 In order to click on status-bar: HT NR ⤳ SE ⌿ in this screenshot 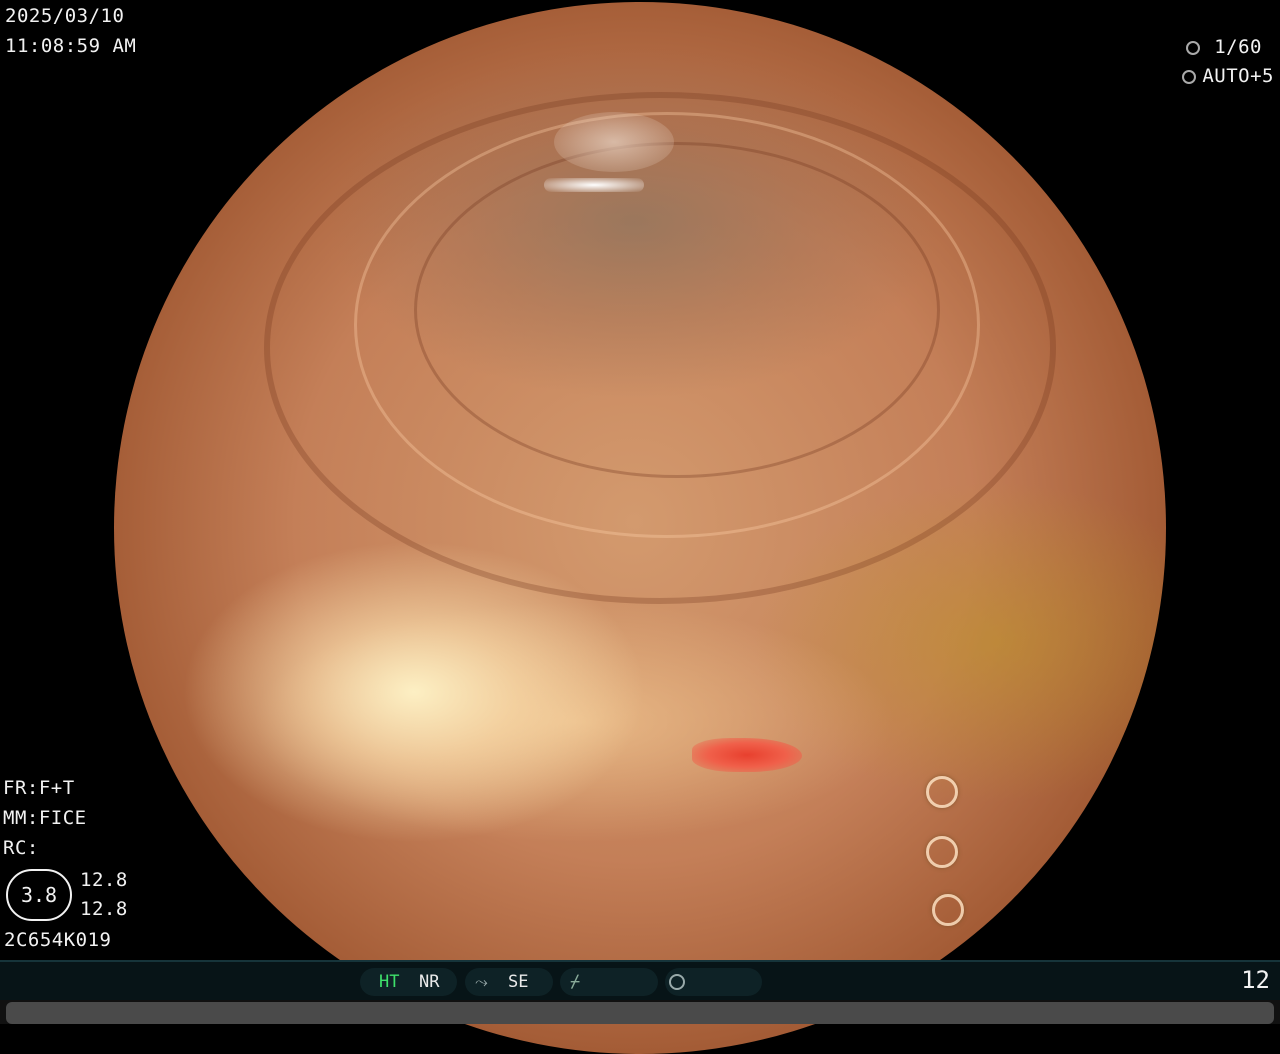, I will do `click(640, 981)`.